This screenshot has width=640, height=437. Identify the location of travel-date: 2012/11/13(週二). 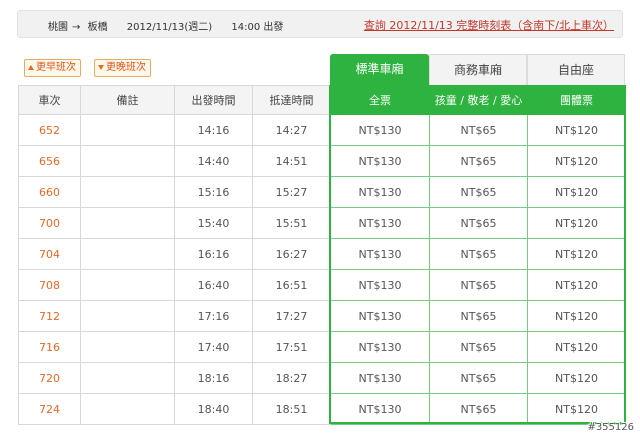
(169, 27).